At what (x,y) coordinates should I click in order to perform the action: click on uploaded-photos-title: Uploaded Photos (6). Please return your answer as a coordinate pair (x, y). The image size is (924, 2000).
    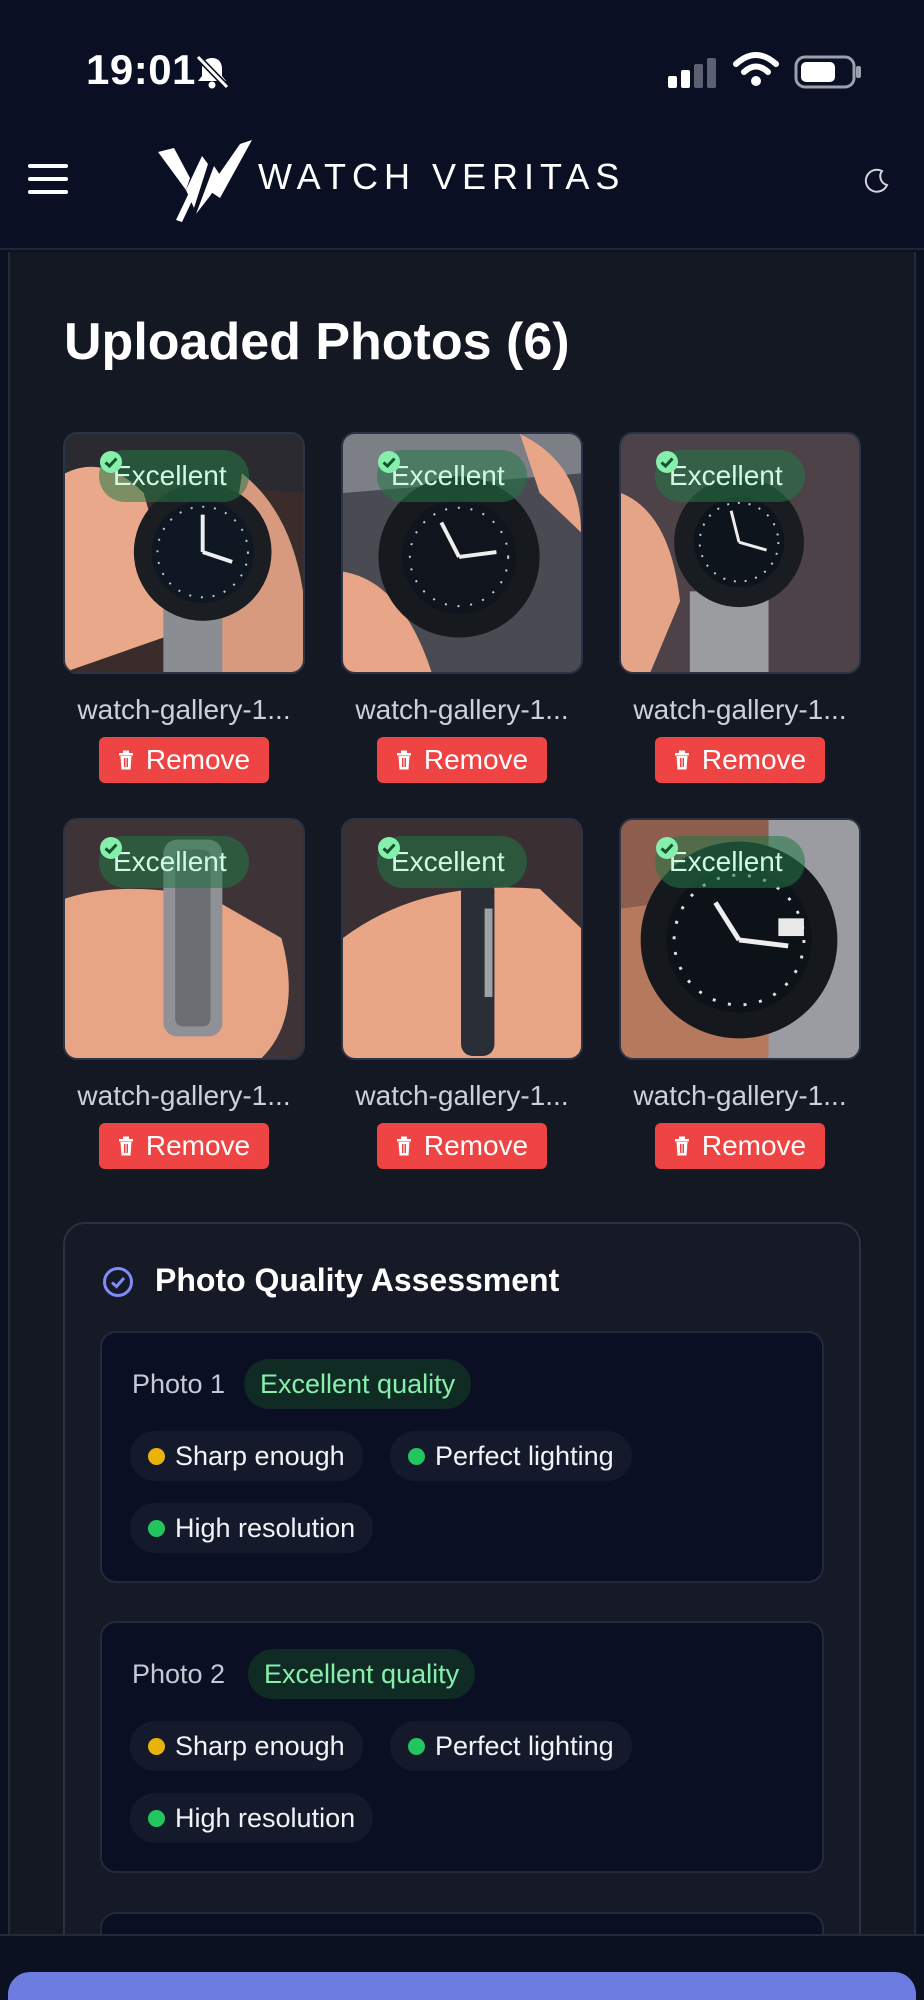
    Looking at the image, I should click on (317, 342).